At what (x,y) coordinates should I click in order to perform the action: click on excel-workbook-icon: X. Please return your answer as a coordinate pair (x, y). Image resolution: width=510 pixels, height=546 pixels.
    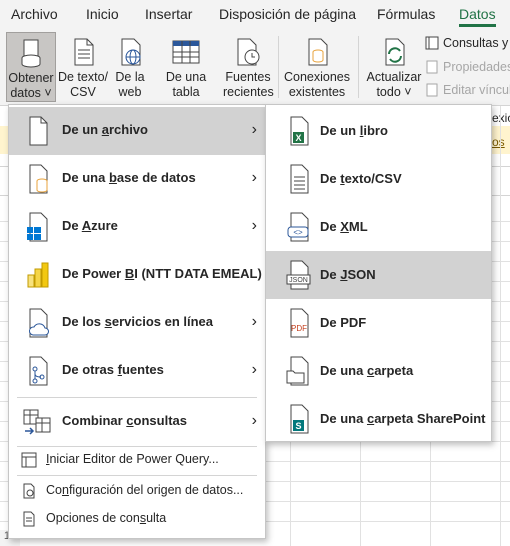
    Looking at the image, I should click on (299, 131).